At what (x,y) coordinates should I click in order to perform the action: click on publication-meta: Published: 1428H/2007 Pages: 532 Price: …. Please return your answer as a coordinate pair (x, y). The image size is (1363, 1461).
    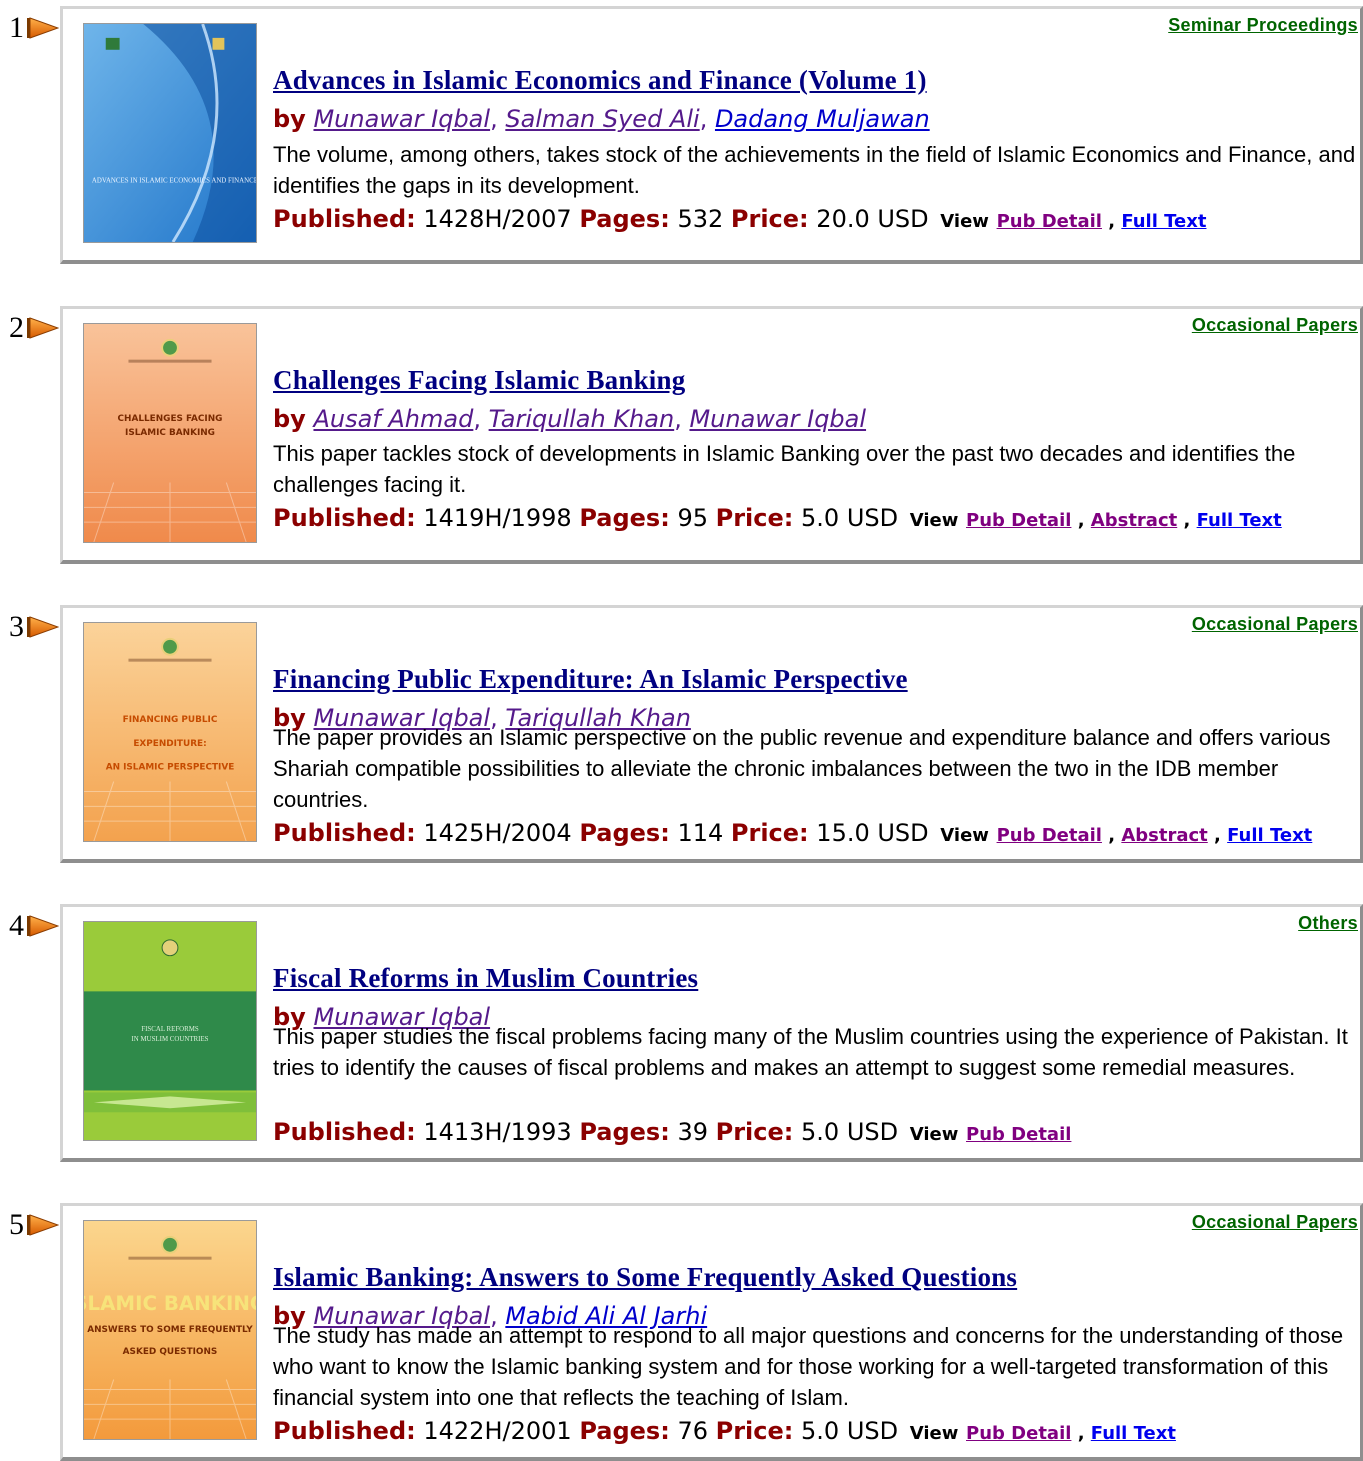
    Looking at the image, I should click on (739, 219).